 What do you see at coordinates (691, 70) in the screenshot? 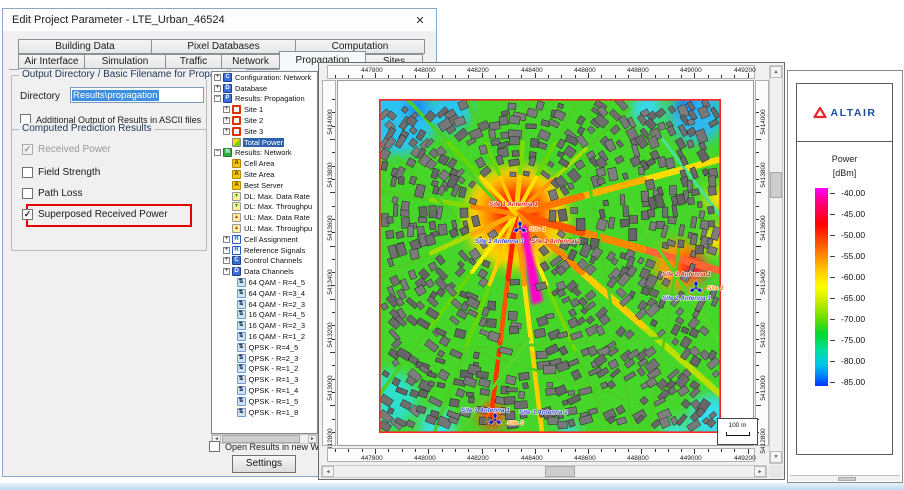
I see `x-tick-label: 449000` at bounding box center [691, 70].